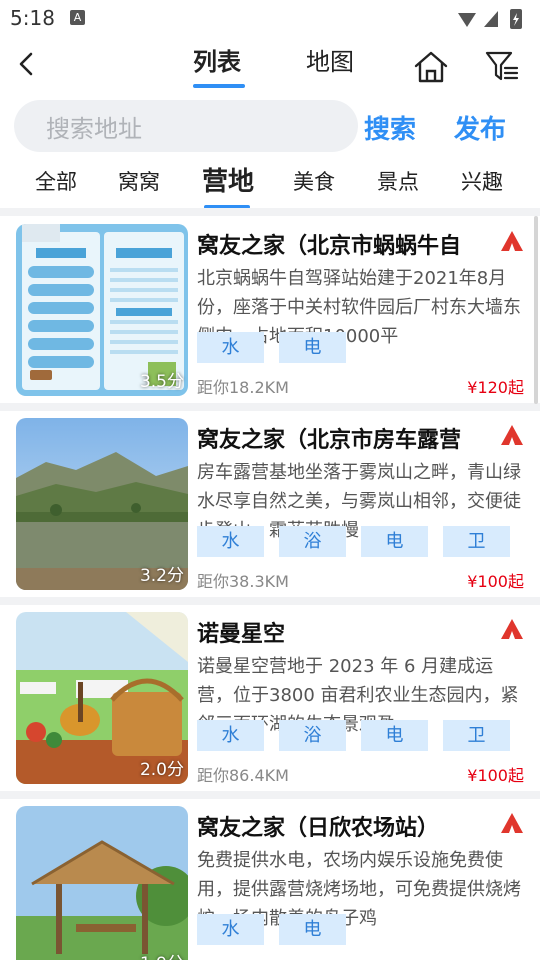  Describe the element at coordinates (228, 179) in the screenshot. I see `category-camp: 营地` at that location.